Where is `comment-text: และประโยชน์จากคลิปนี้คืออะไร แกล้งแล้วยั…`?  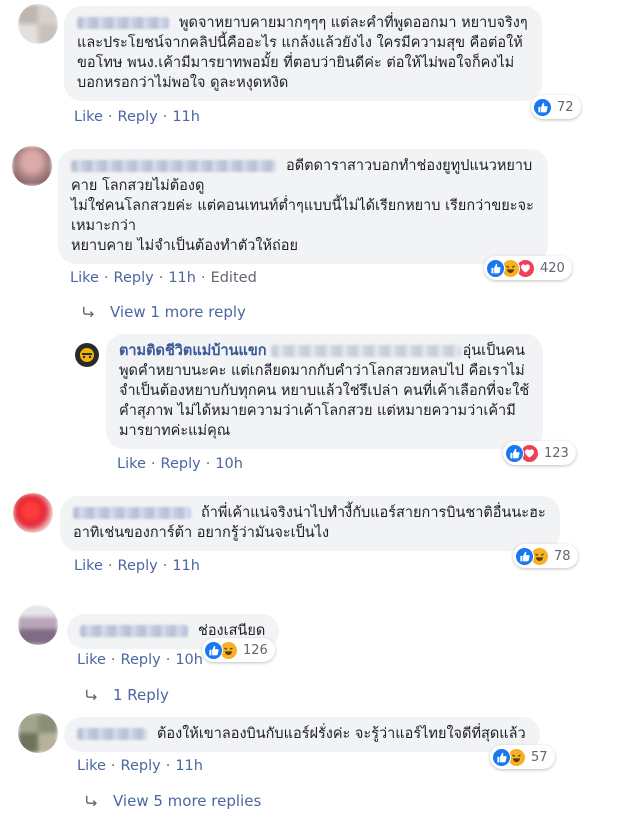 comment-text: และประโยชน์จากคลิปนี้คืออะไร แกล้งแล้วยั… is located at coordinates (300, 43).